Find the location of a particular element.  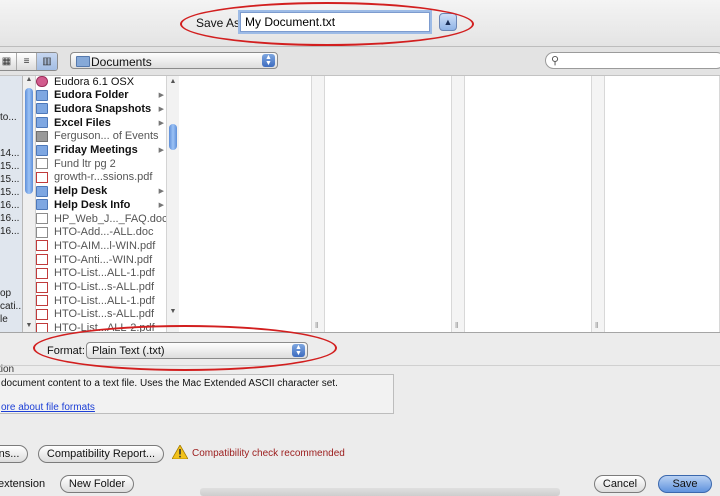

sidebar-scroll-thumb is located at coordinates (29, 141).